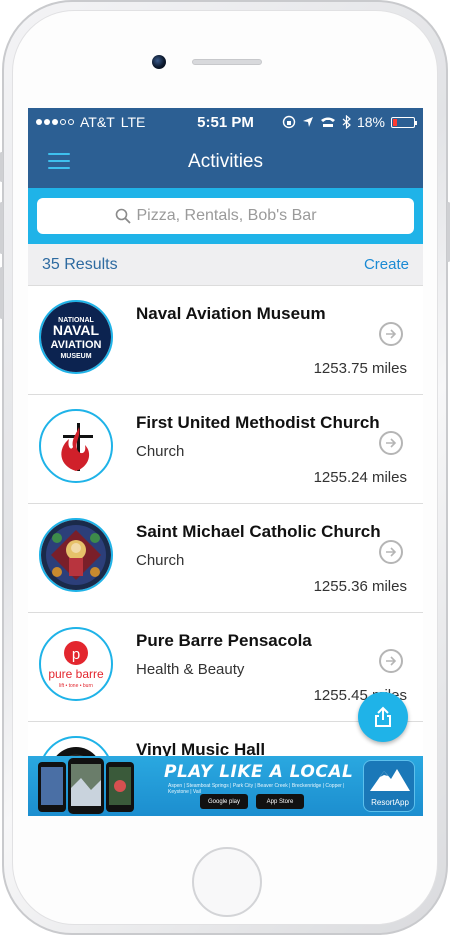 This screenshot has height=937, width=450. Describe the element at coordinates (258, 422) in the screenshot. I see `item-name: First United Methodist Church` at that location.